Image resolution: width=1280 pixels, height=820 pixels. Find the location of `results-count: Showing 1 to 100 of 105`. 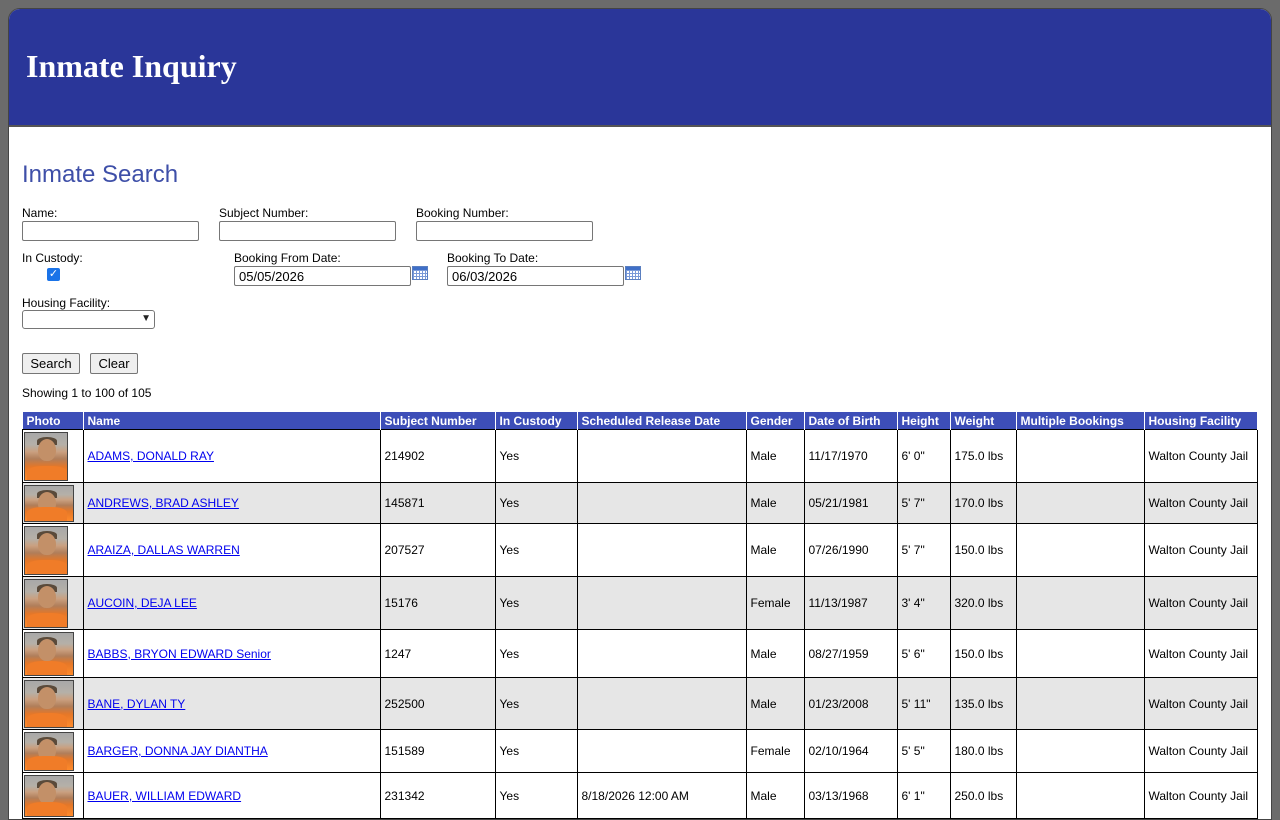

results-count: Showing 1 to 100 of 105 is located at coordinates (87, 393).